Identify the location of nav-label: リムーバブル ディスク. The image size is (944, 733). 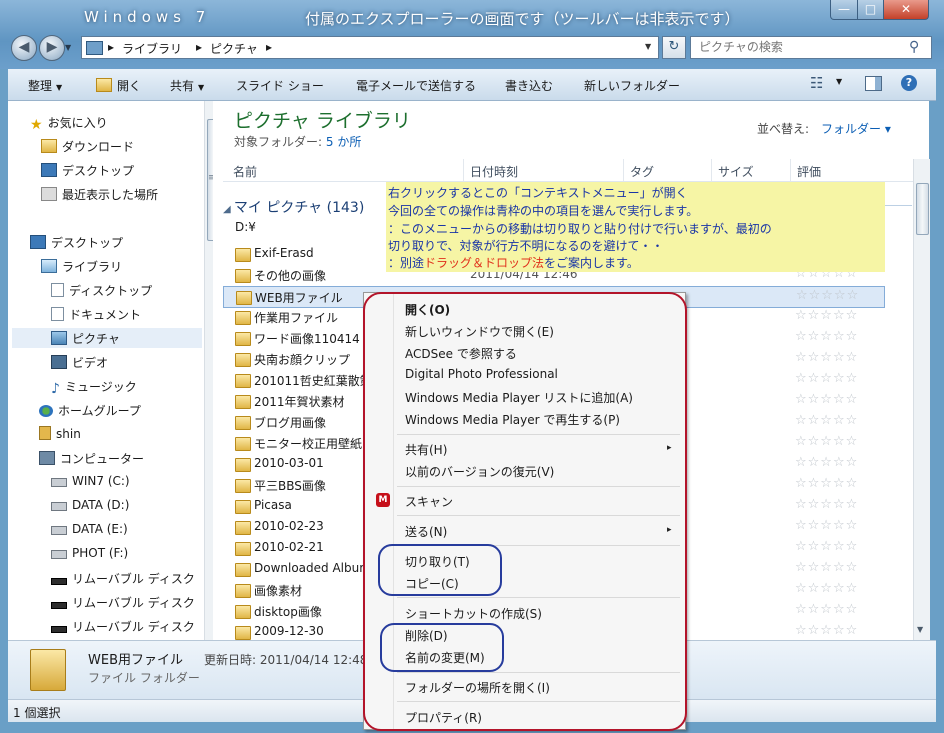
(133, 603).